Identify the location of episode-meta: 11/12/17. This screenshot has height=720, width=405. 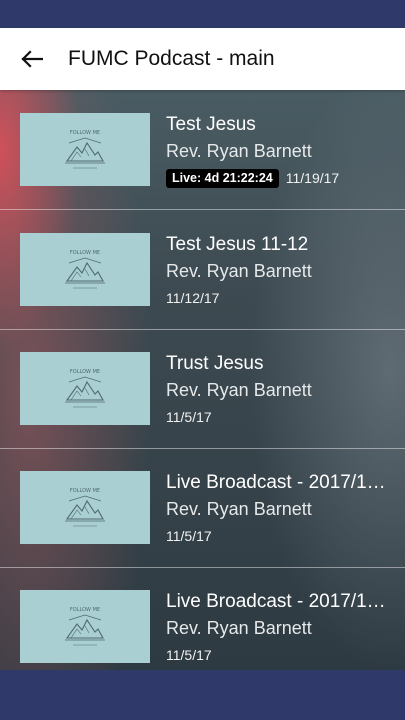
(192, 298).